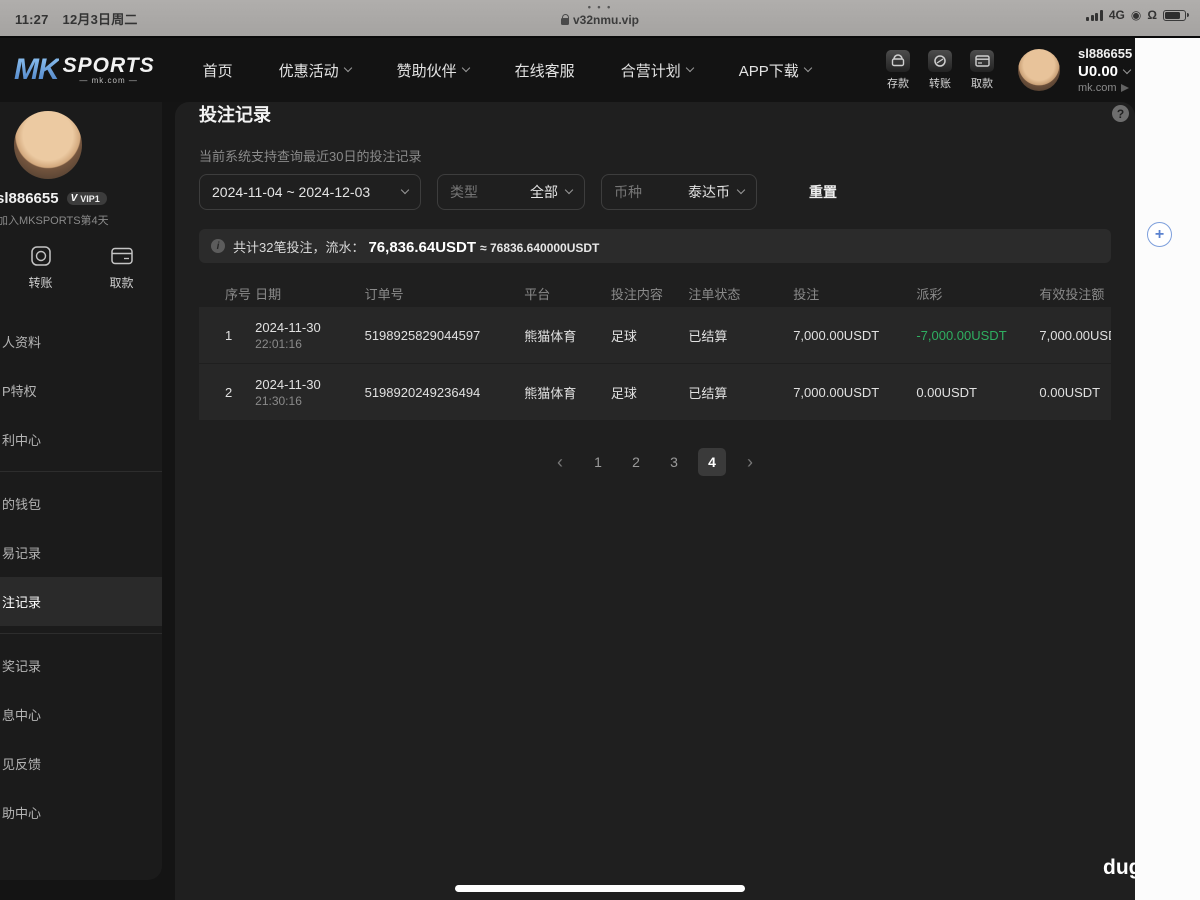 The height and width of the screenshot is (900, 1200). Describe the element at coordinates (679, 192) in the screenshot. I see `currency-select: 币种 泰达币` at that location.